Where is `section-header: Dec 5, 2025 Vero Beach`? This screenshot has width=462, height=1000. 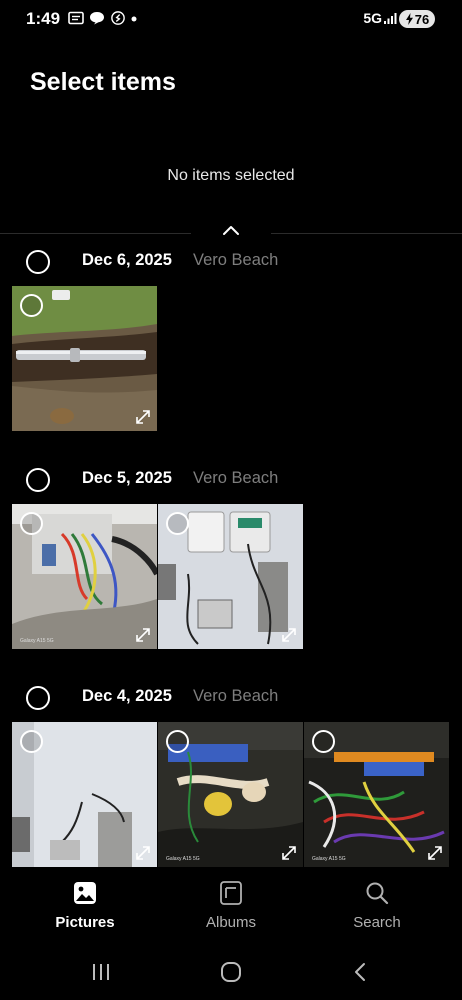 section-header: Dec 5, 2025 Vero Beach is located at coordinates (231, 482).